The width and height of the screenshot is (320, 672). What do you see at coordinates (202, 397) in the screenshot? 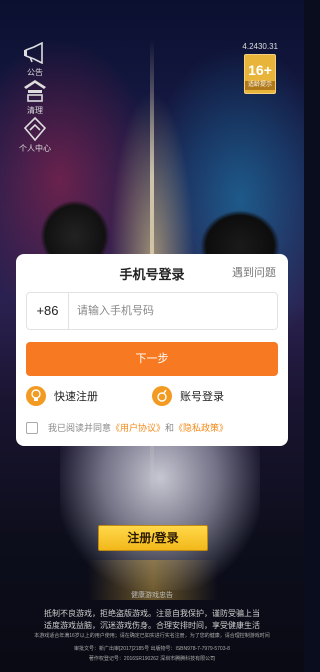
I see `account-login-label: 账号登录` at bounding box center [202, 397].